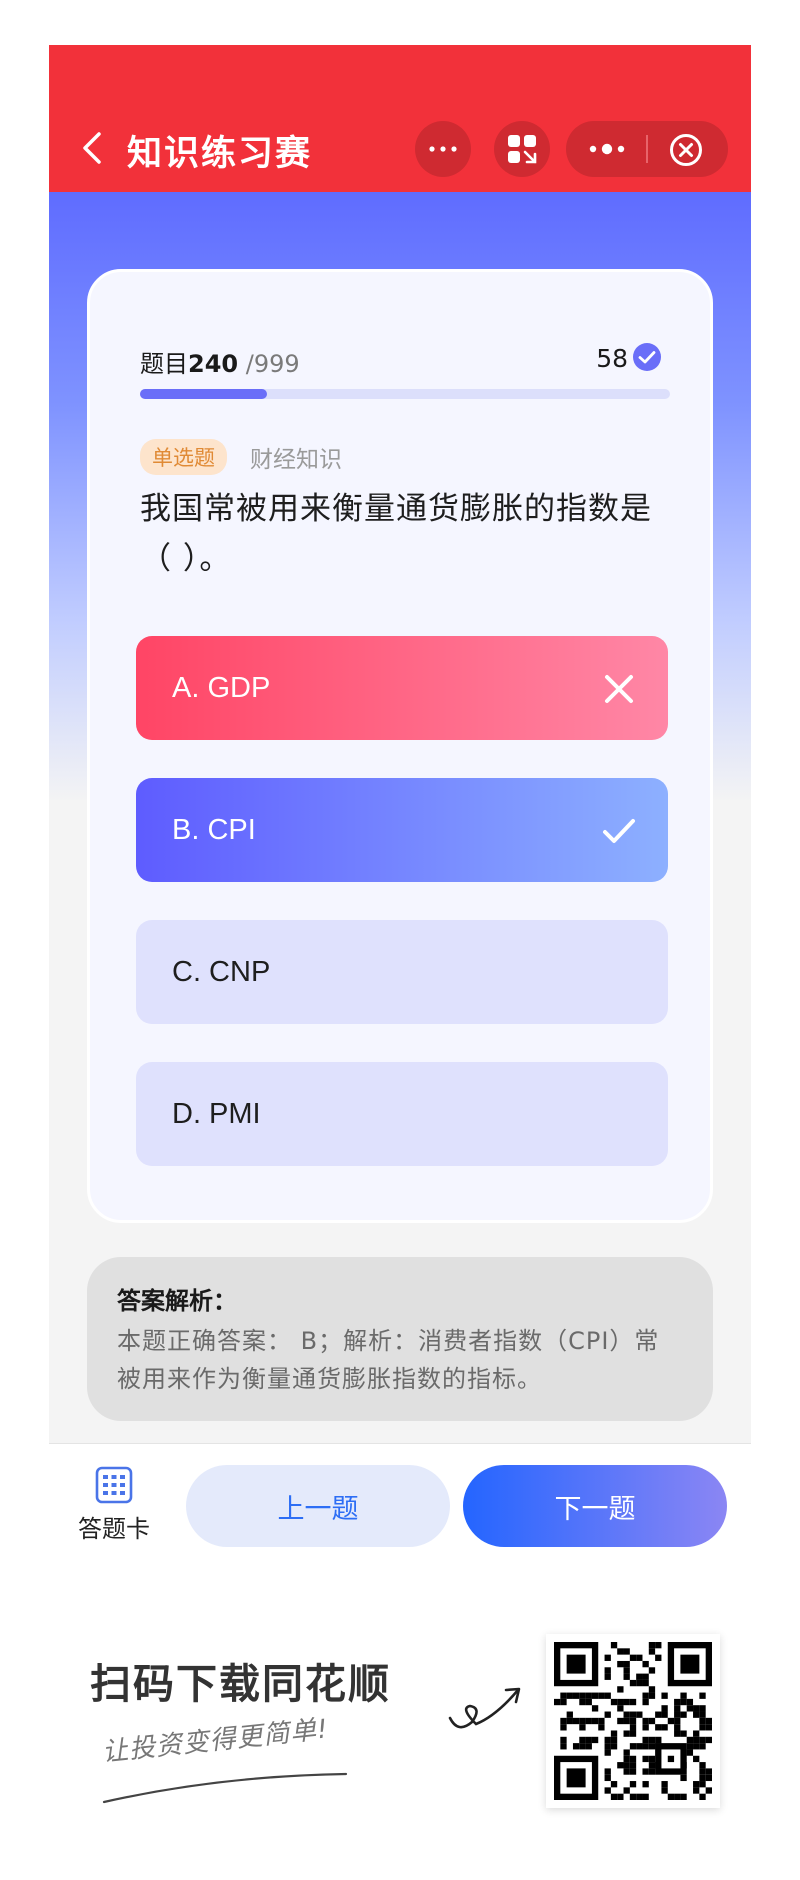  Describe the element at coordinates (183, 457) in the screenshot. I see `question-type-badge: 单选题` at that location.